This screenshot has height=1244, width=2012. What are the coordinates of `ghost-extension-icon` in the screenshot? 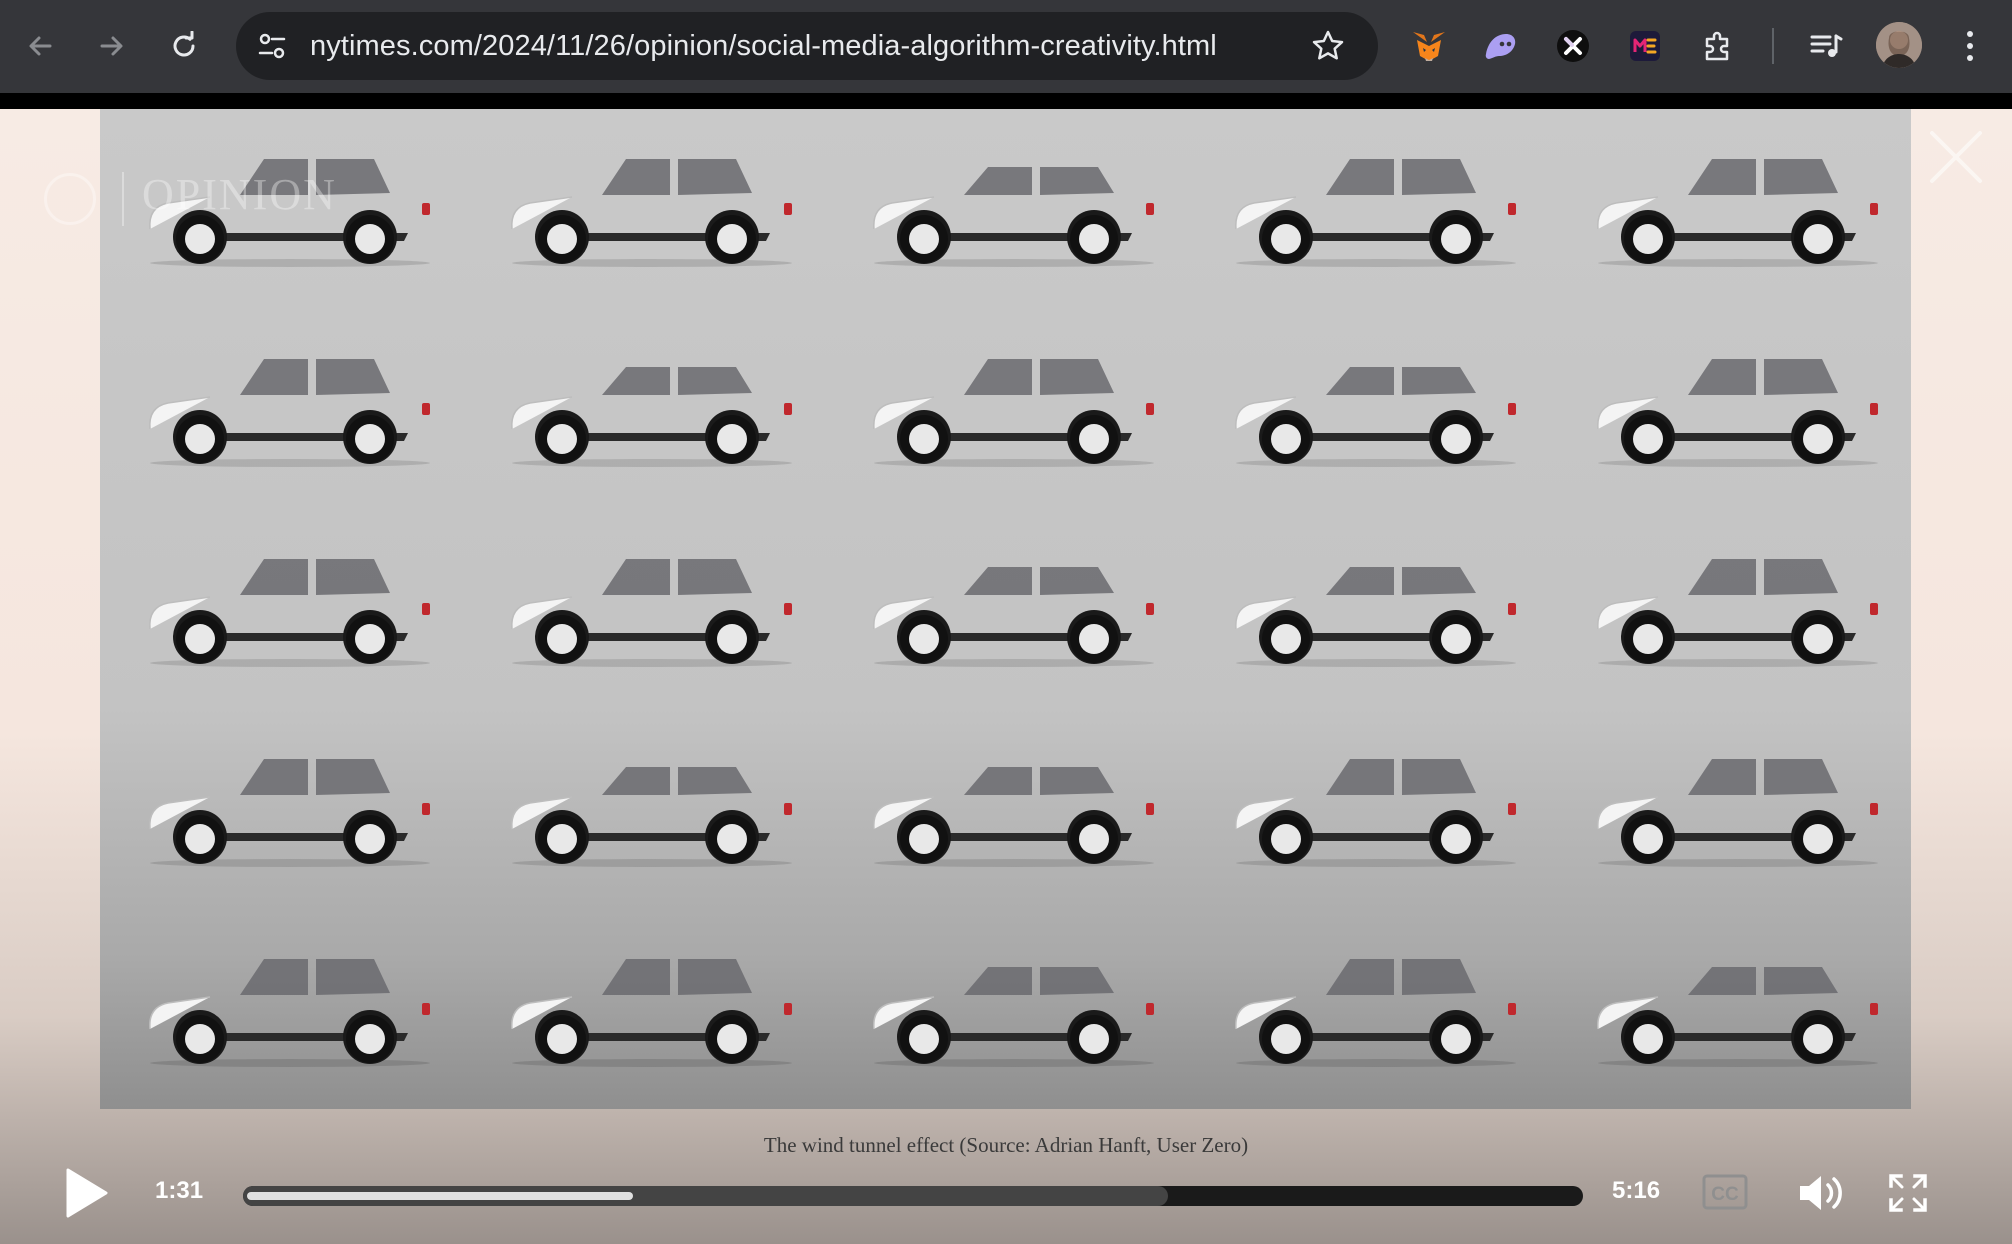 It's located at (1500, 46).